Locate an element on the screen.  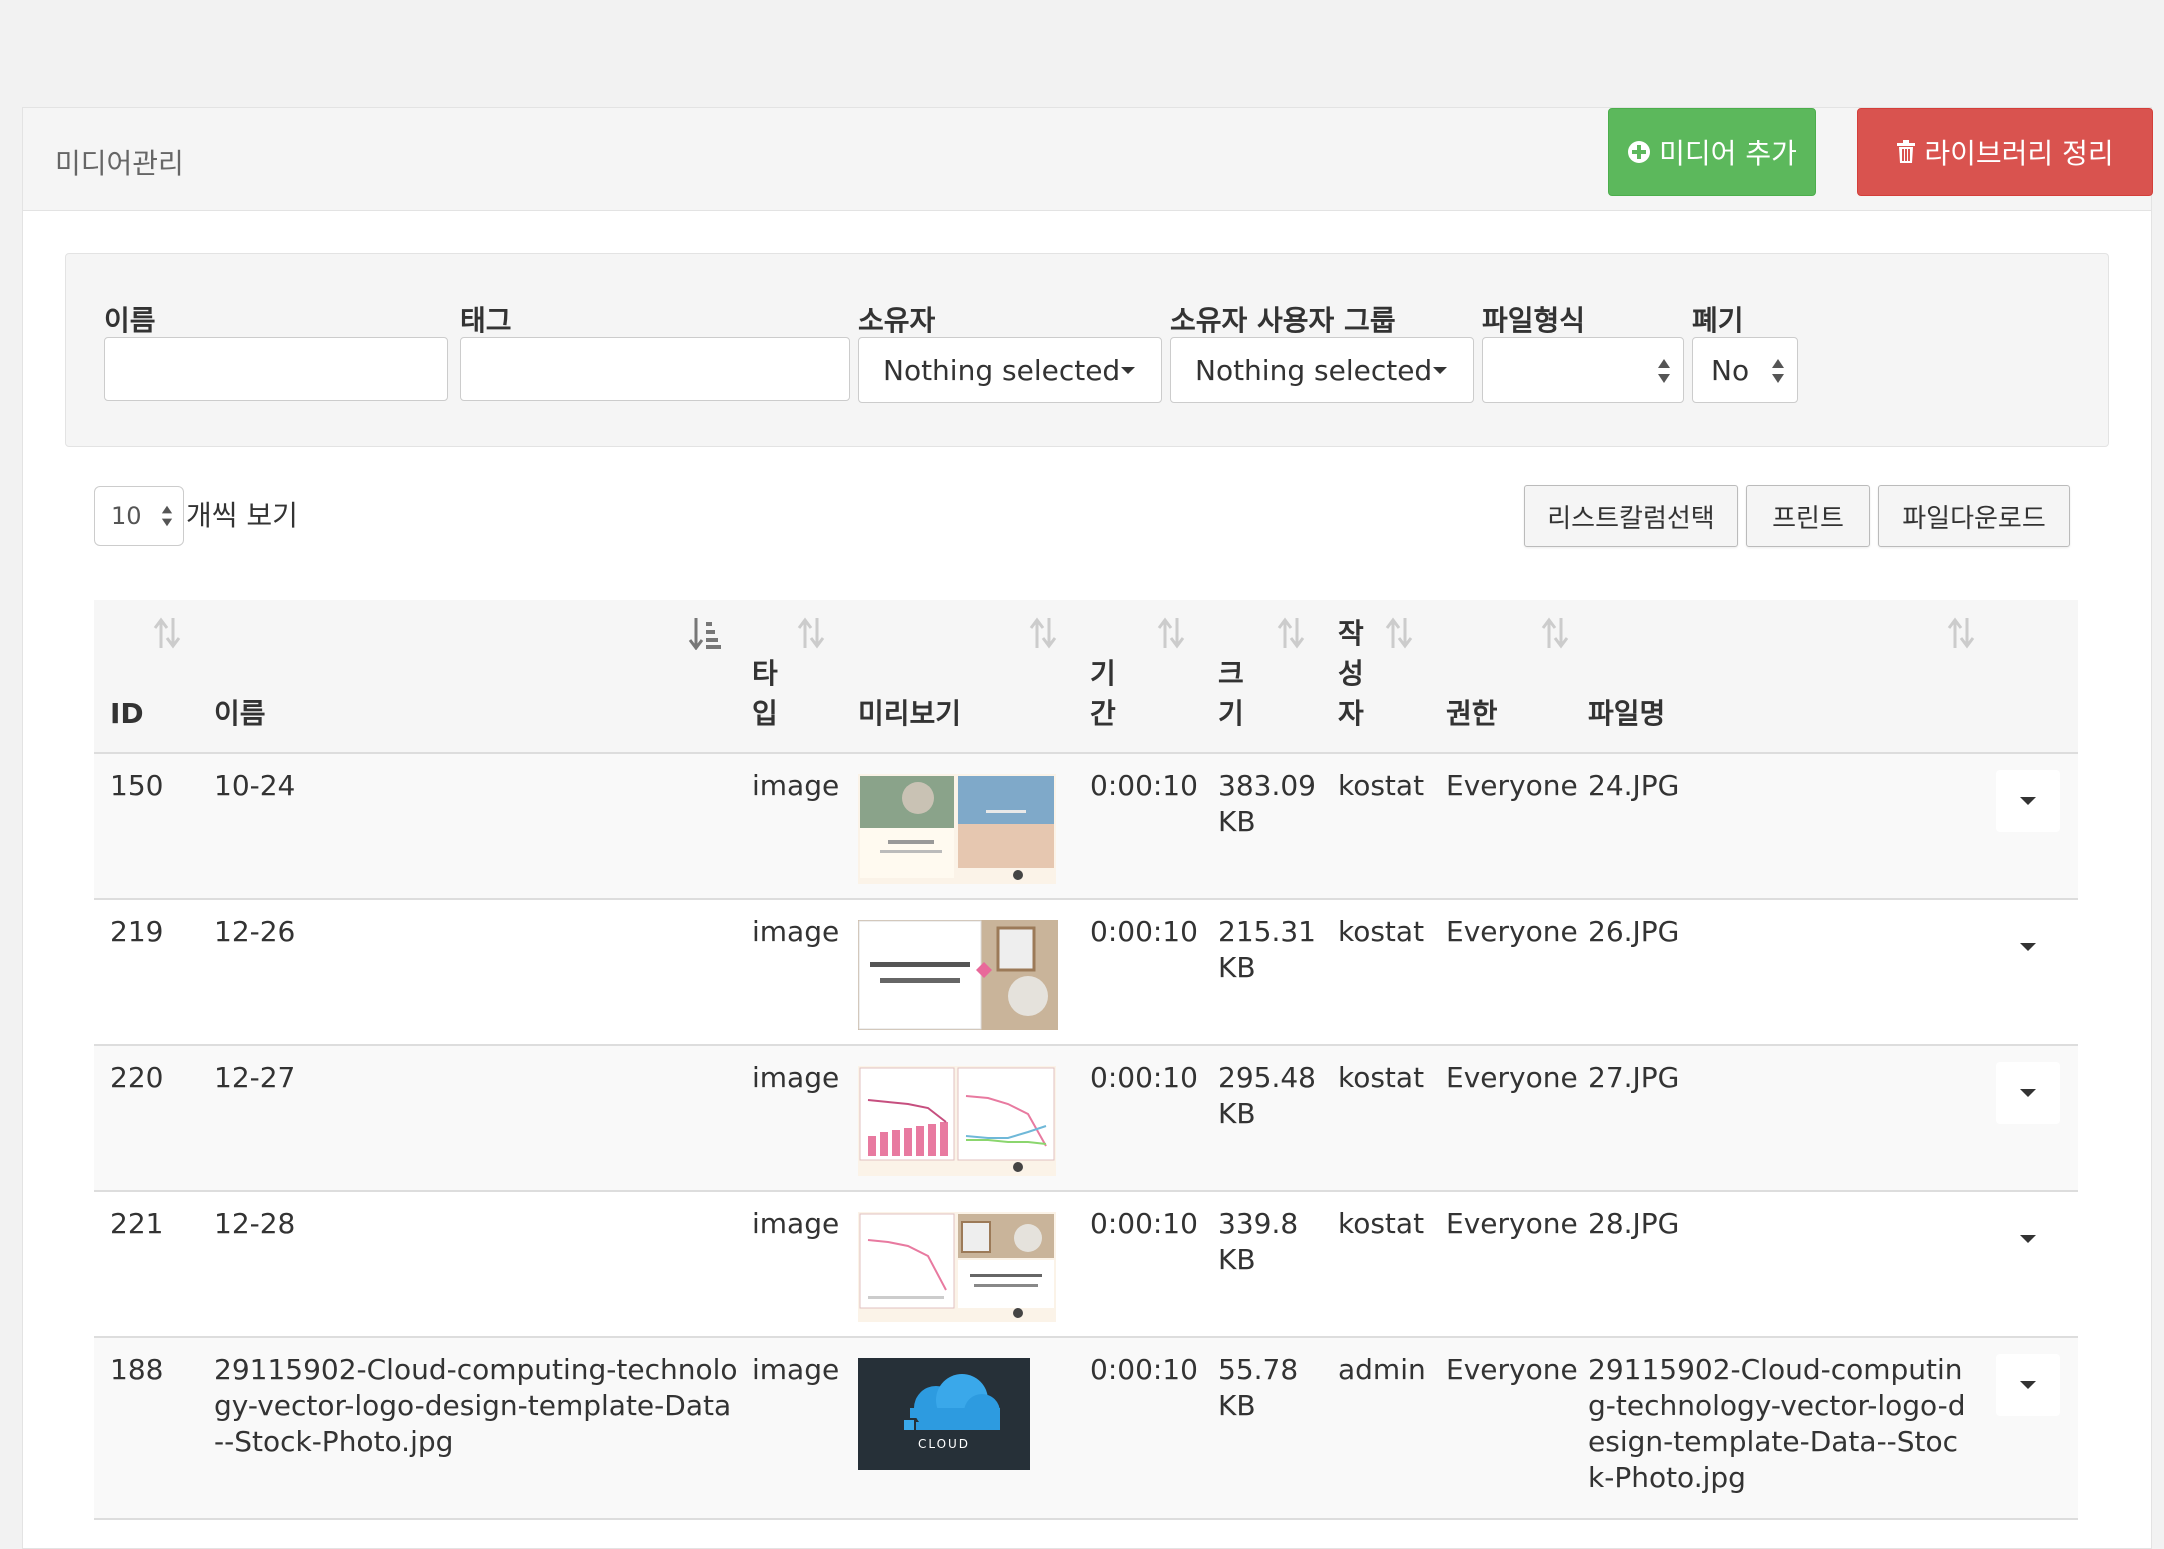
cell-filename: 24.JPG is located at coordinates (1634, 785).